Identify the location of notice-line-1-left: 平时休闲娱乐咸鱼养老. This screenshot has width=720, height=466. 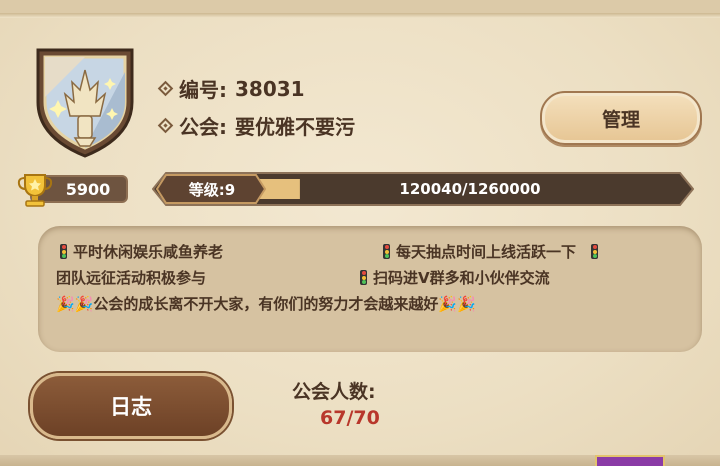
(141, 251).